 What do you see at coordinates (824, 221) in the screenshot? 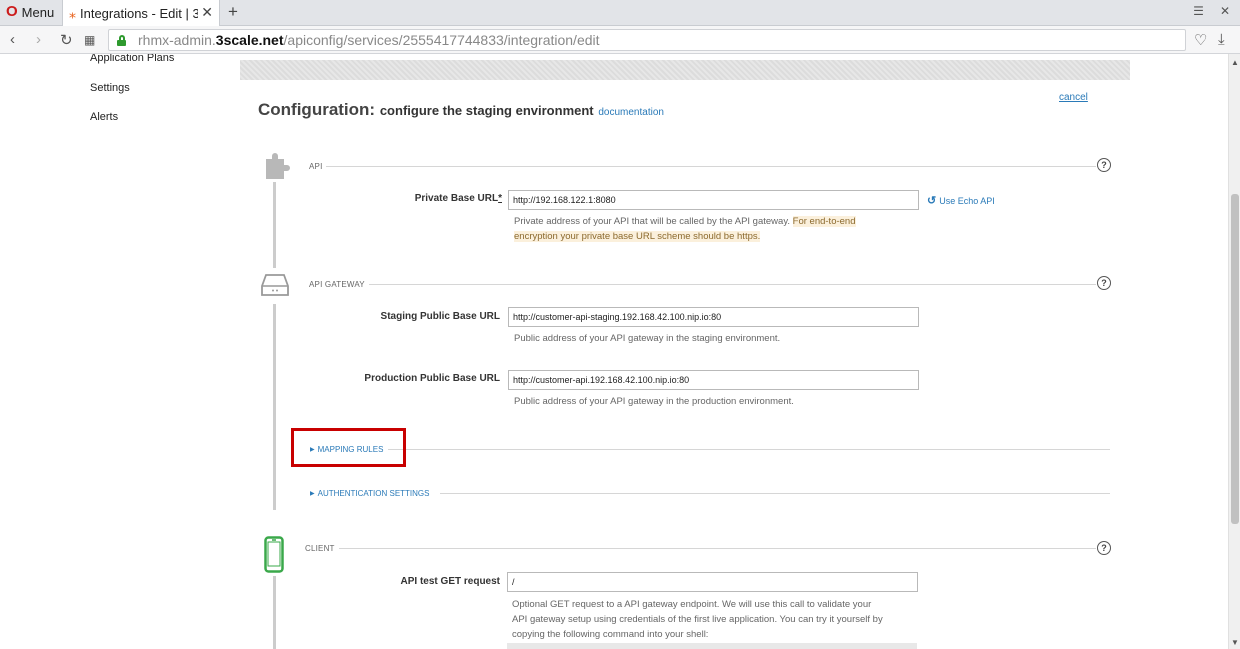
I see `private-url-hint-highlight-1: For end-to-end` at bounding box center [824, 221].